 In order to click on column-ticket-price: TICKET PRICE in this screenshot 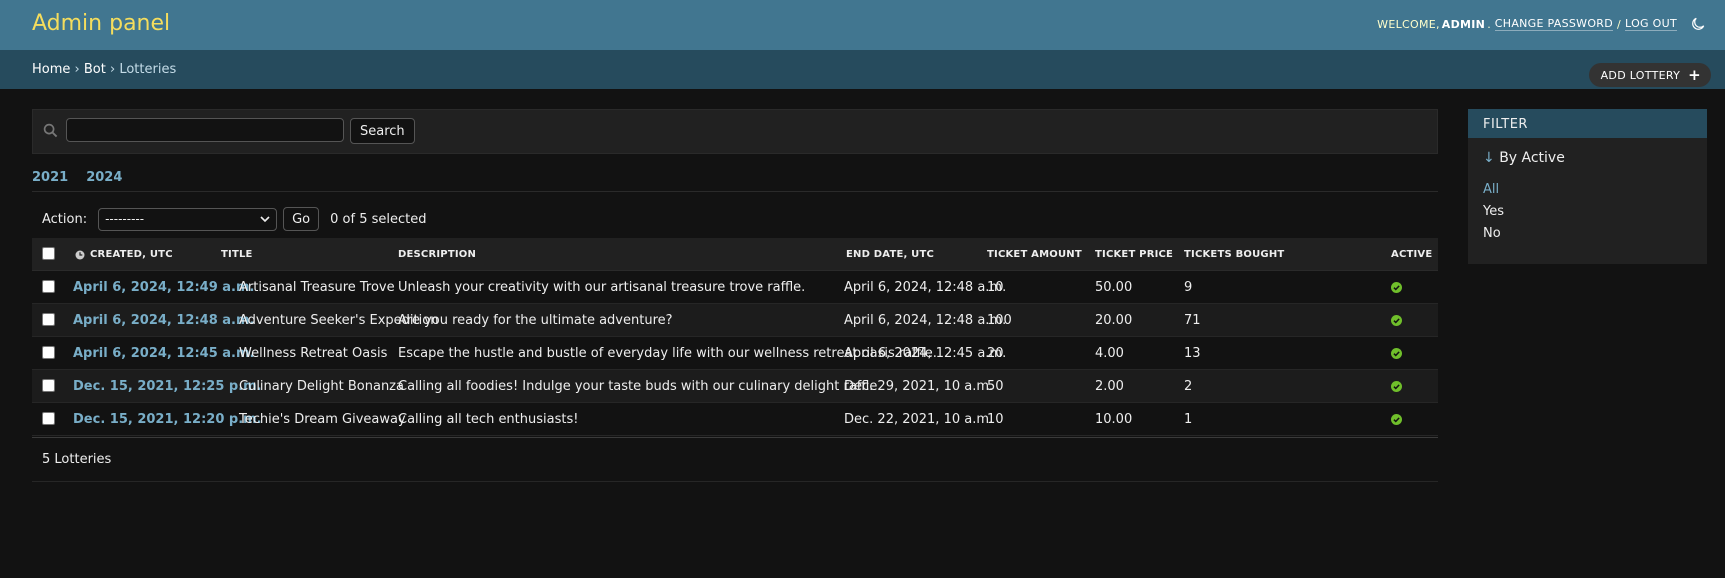, I will do `click(1134, 254)`.